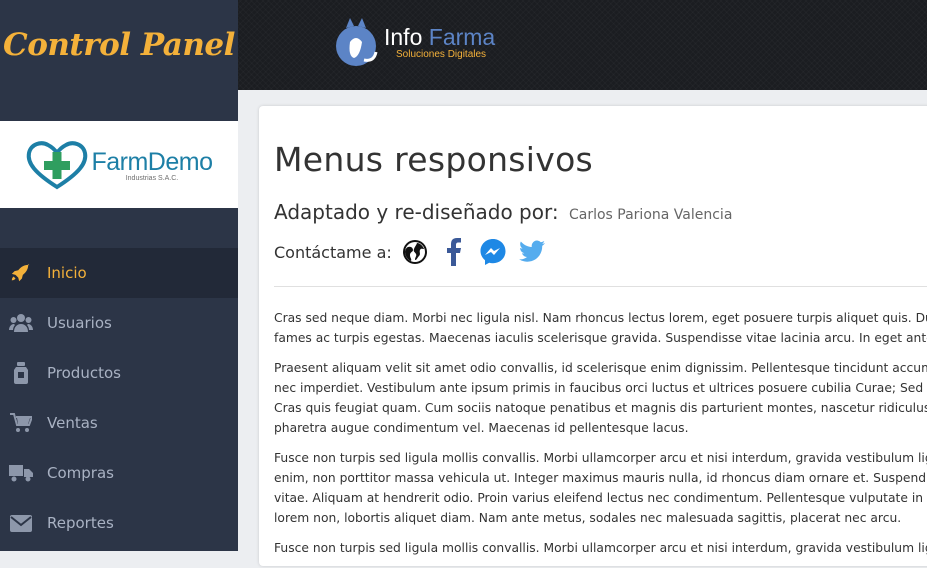  Describe the element at coordinates (600, 286) in the screenshot. I see `divider` at that location.